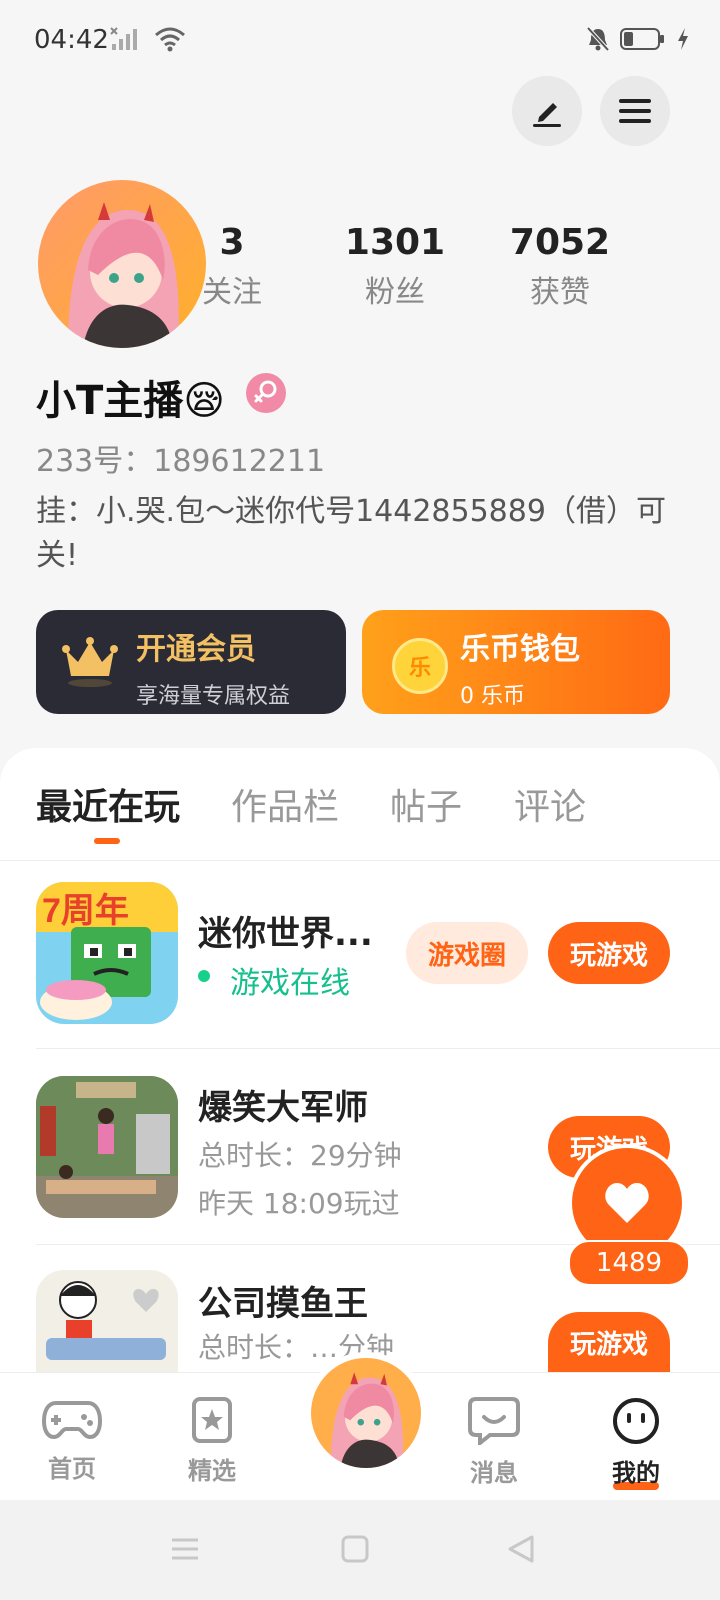  Describe the element at coordinates (85, 911) in the screenshot. I see `game-badge-text: 7周年` at that location.